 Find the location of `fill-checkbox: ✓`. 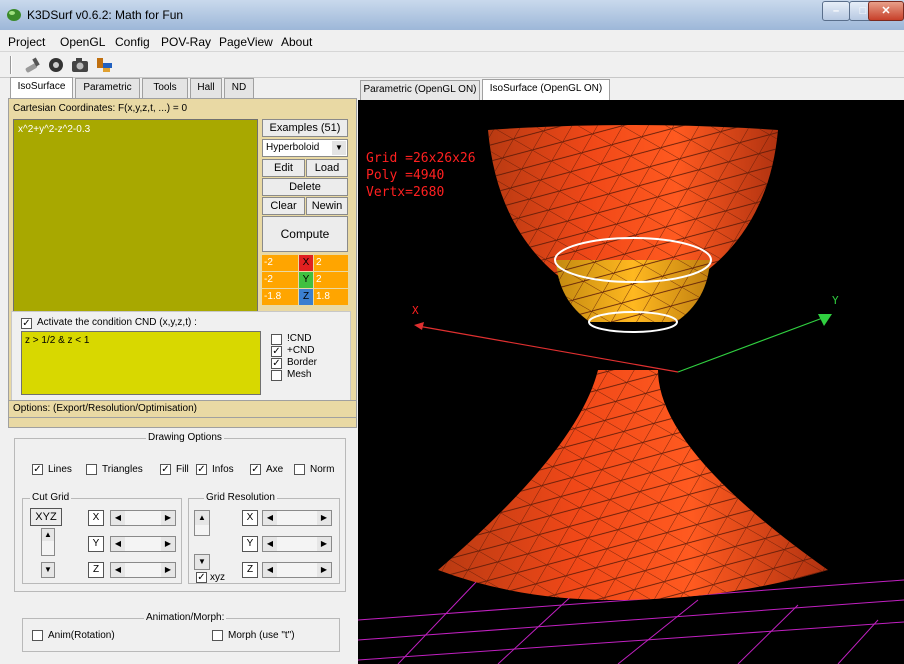

fill-checkbox: ✓ is located at coordinates (165, 469).